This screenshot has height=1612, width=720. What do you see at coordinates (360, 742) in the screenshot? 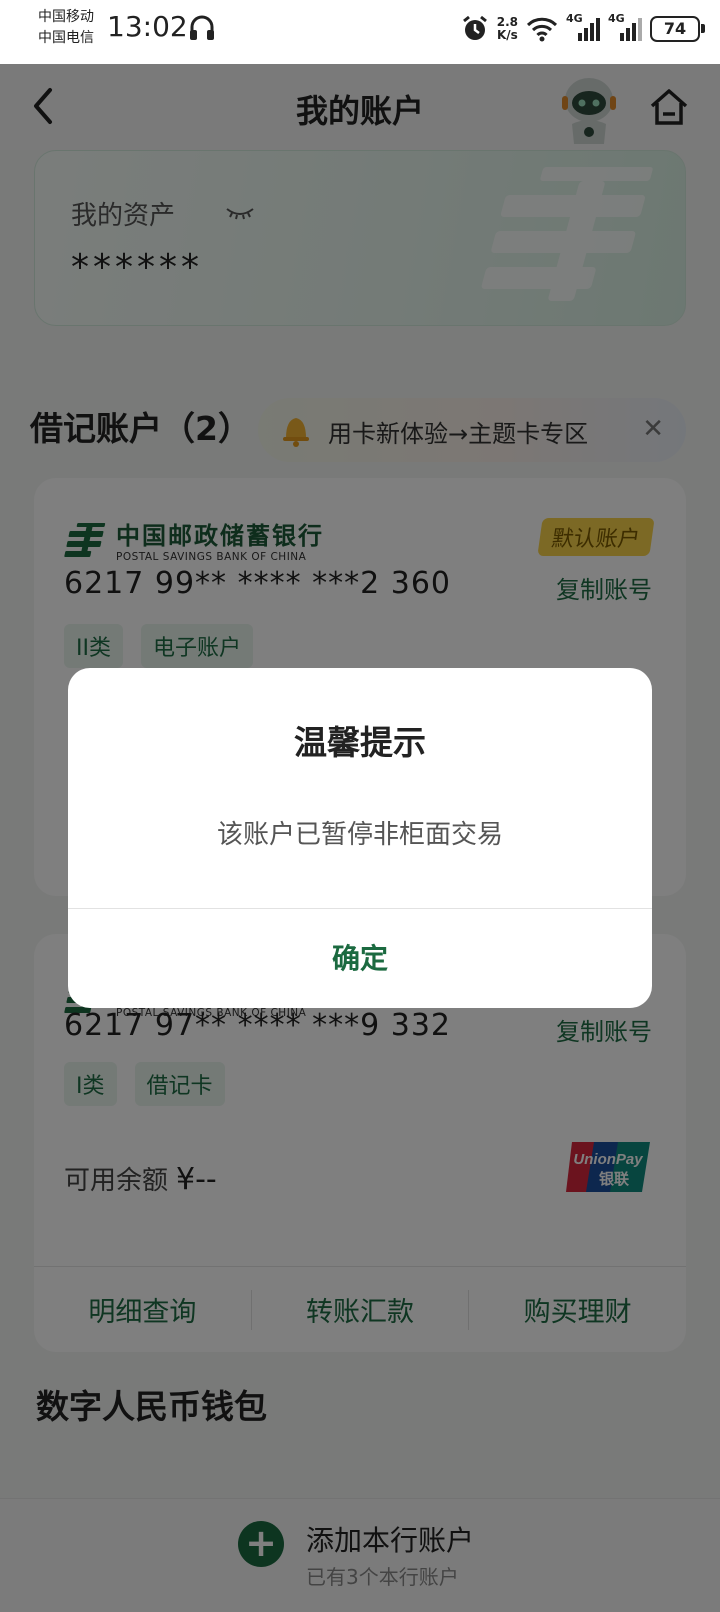
I see `dialog-title: 温馨提示` at bounding box center [360, 742].